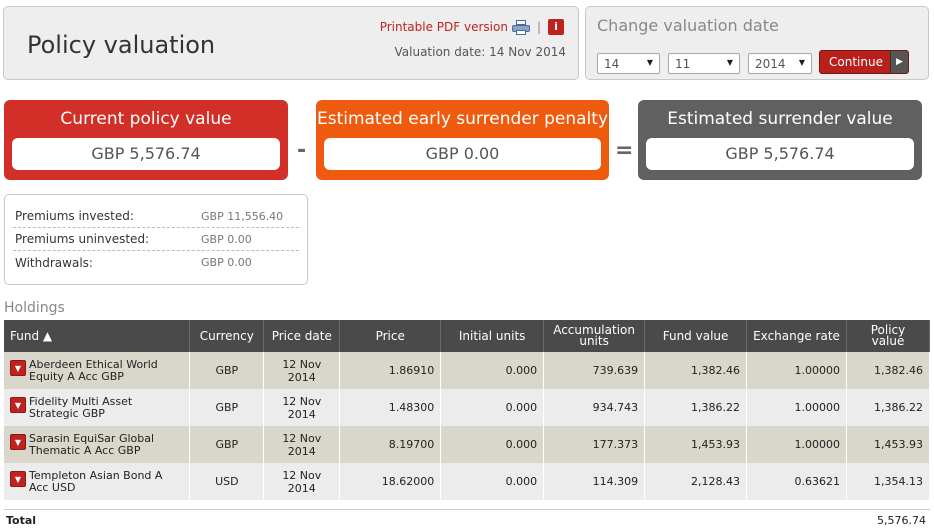 This screenshot has width=934, height=530. What do you see at coordinates (121, 45) in the screenshot?
I see `page-title: Policy valuation` at bounding box center [121, 45].